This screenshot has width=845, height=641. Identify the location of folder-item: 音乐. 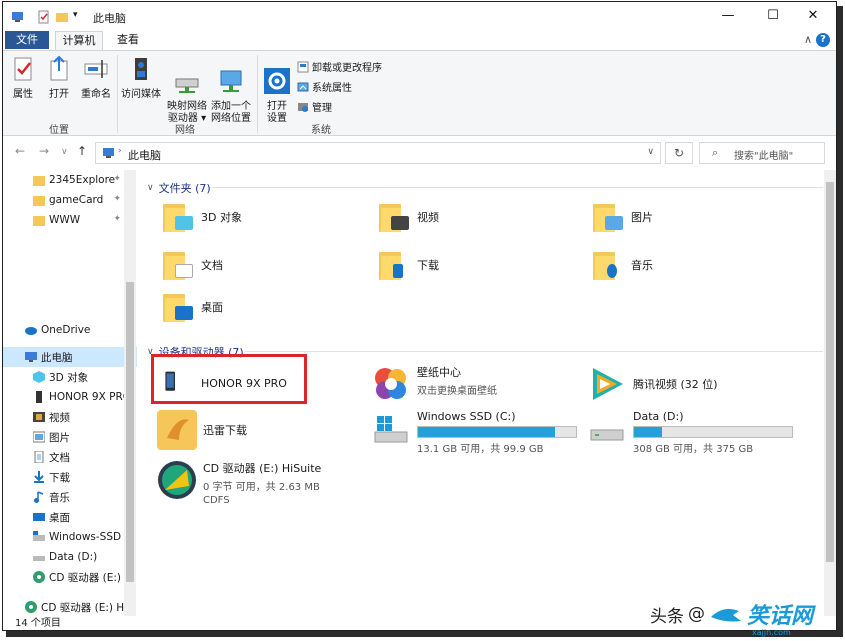
(623, 265).